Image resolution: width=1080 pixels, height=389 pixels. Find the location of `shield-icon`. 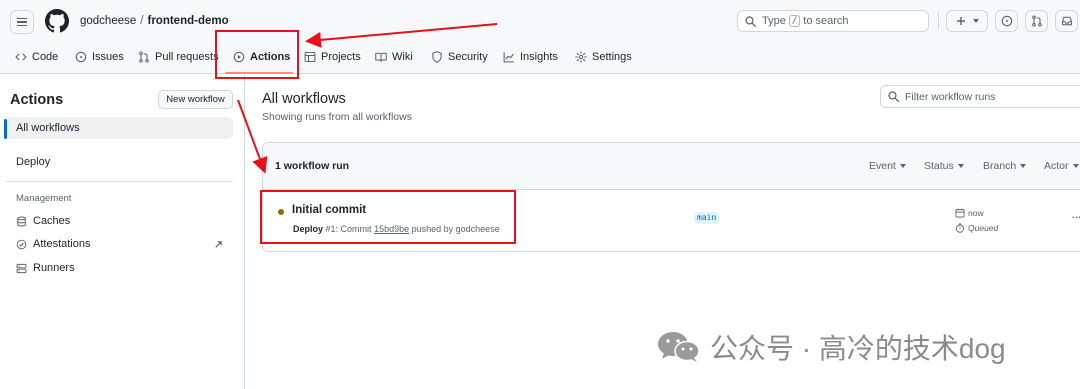

shield-icon is located at coordinates (437, 57).